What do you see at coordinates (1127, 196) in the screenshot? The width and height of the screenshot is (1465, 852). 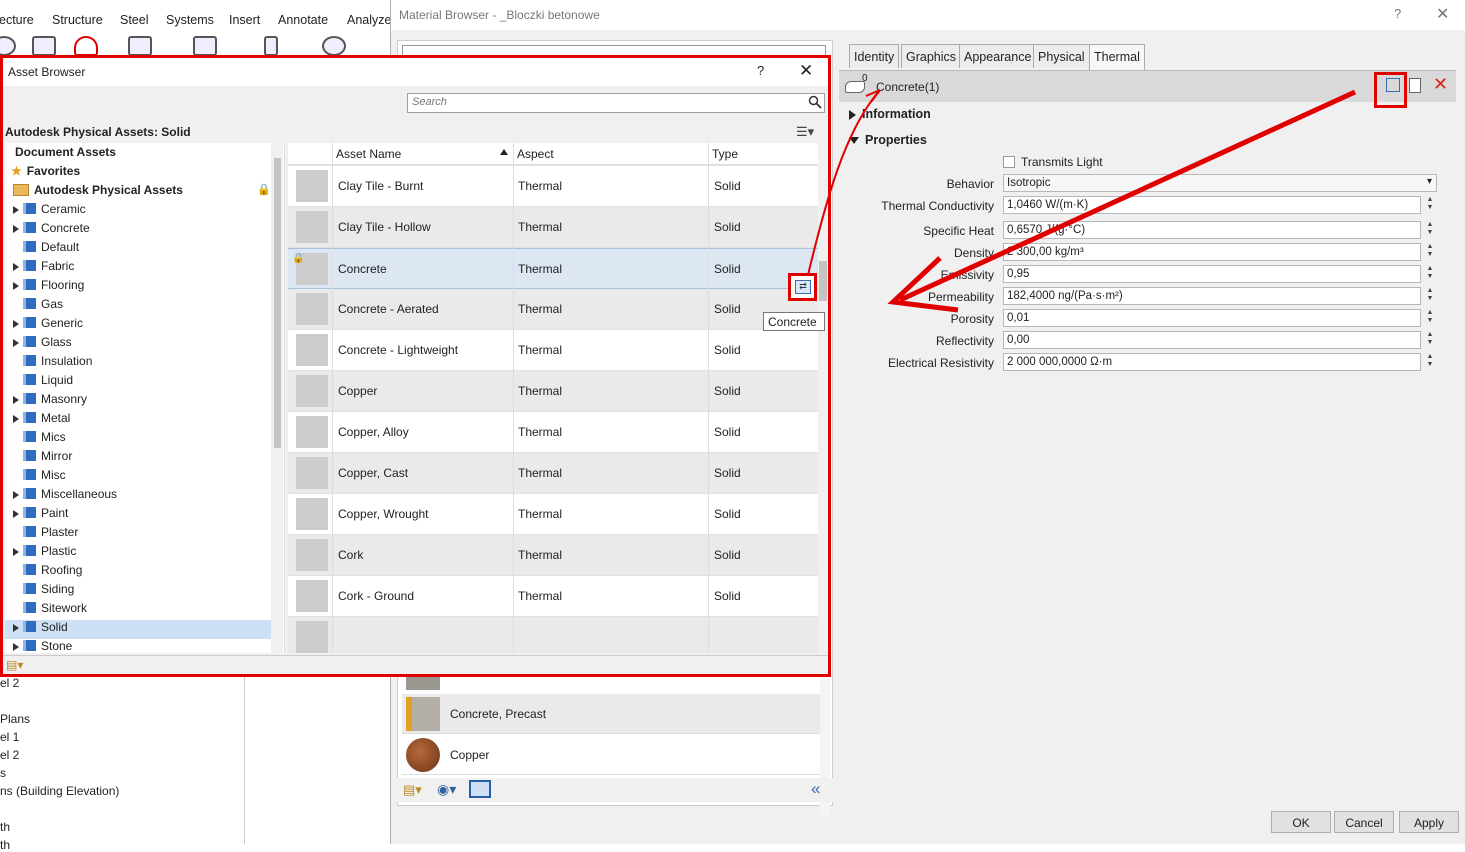 I see `annotation-arrow-thick` at bounding box center [1127, 196].